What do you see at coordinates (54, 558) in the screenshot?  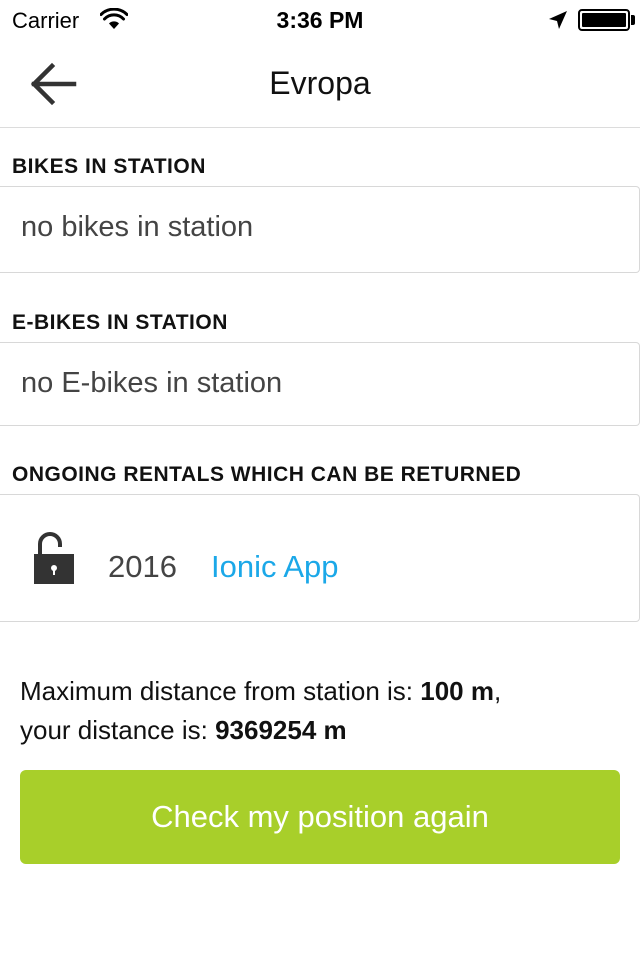 I see `unlocked-lock-icon` at bounding box center [54, 558].